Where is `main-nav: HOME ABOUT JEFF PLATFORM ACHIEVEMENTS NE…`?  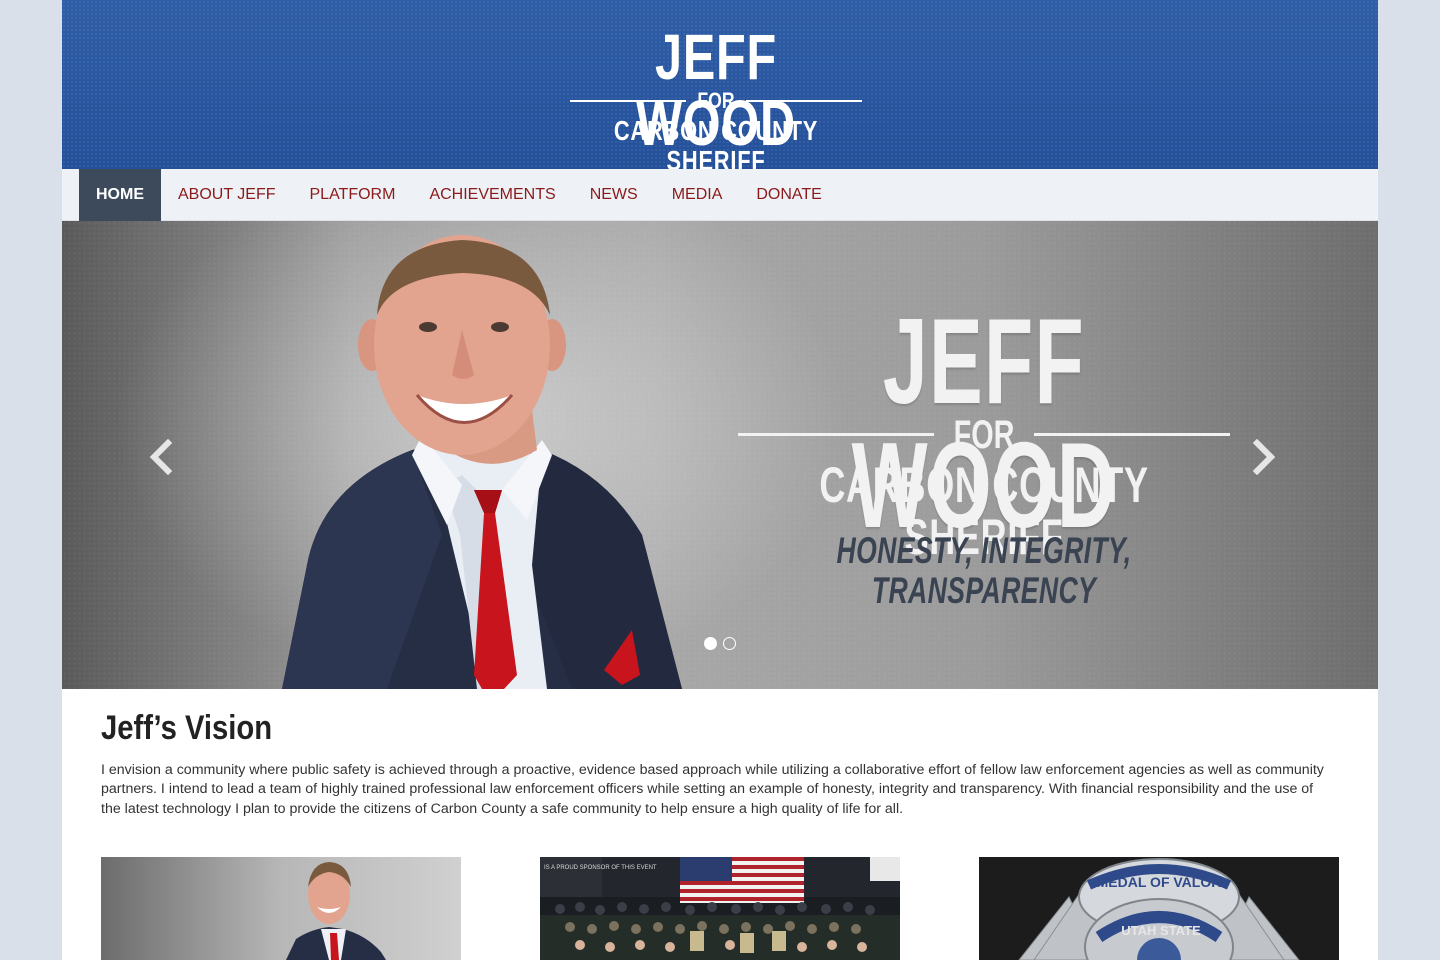 main-nav: HOME ABOUT JEFF PLATFORM ACHIEVEMENTS NE… is located at coordinates (720, 195).